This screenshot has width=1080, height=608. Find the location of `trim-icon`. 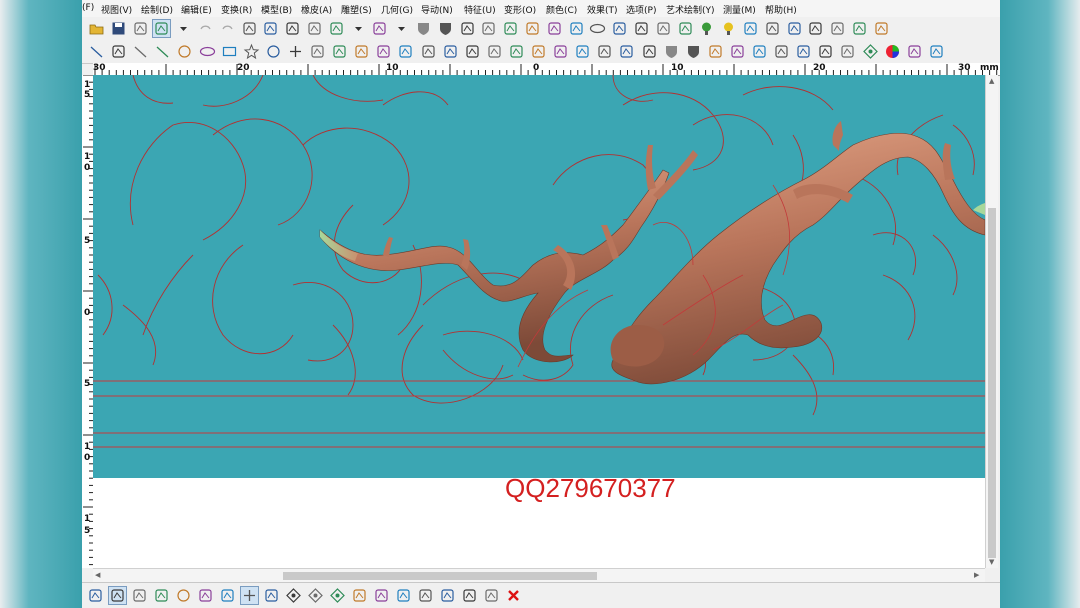

trim-icon is located at coordinates (467, 28).